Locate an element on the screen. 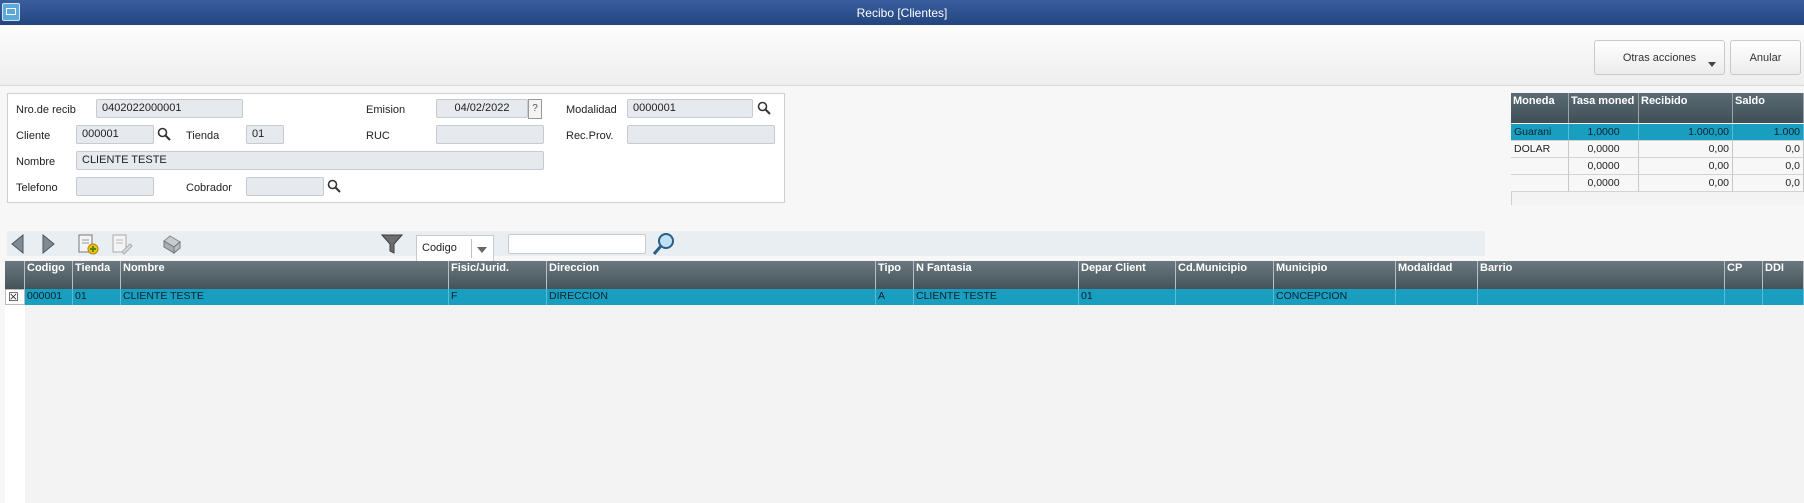  grid-header-cell: Fisic/Jurid. is located at coordinates (498, 275).